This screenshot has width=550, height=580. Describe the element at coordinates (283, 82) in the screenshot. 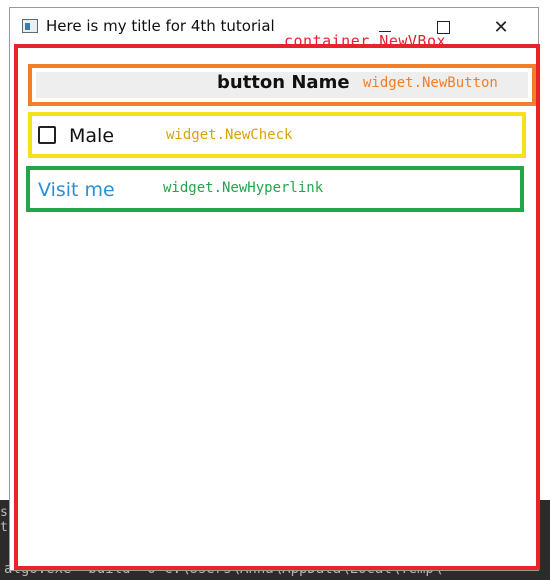

I see `name-button-label: button Name` at that location.